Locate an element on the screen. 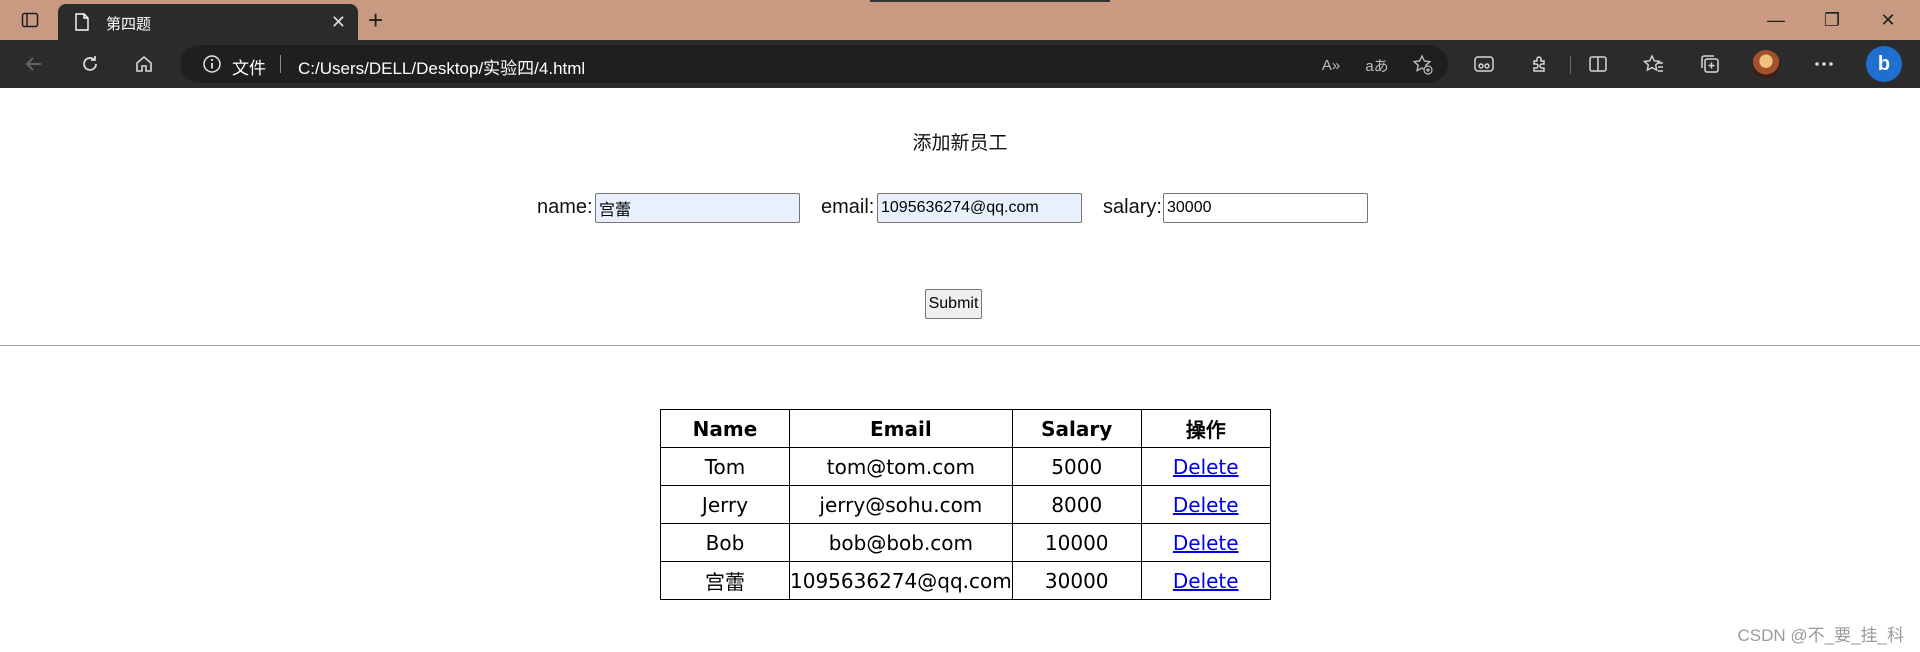  games-icon is located at coordinates (1484, 64).